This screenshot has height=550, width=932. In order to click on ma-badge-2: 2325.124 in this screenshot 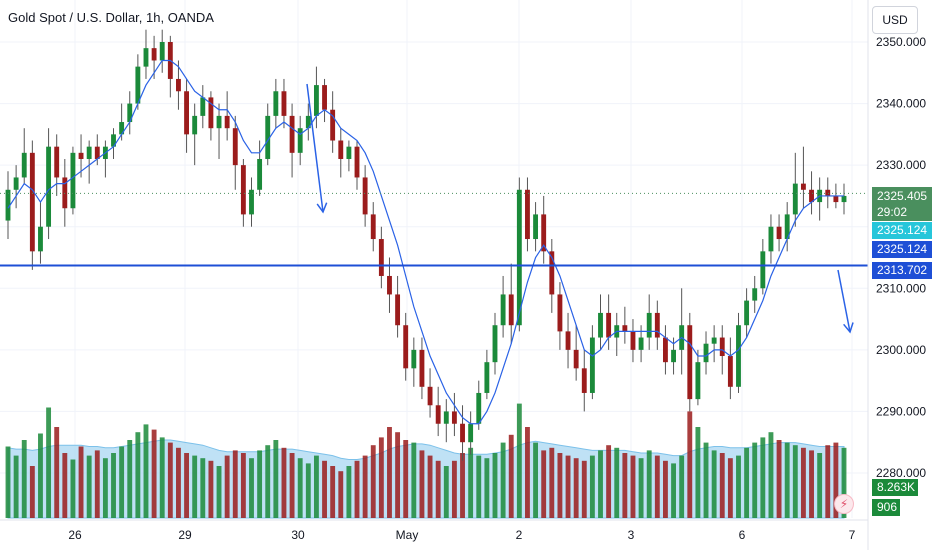, I will do `click(902, 249)`.